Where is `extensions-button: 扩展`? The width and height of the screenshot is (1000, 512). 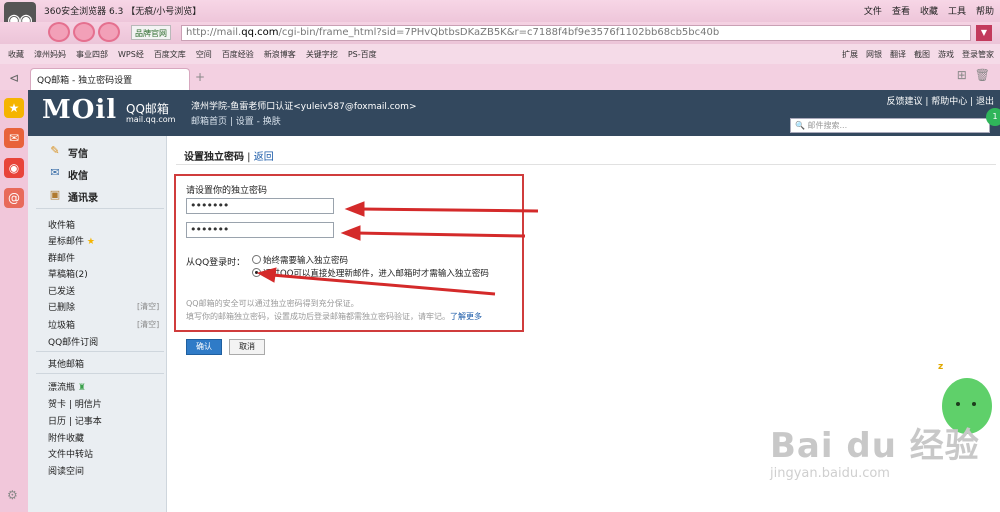 extensions-button: 扩展 is located at coordinates (850, 54).